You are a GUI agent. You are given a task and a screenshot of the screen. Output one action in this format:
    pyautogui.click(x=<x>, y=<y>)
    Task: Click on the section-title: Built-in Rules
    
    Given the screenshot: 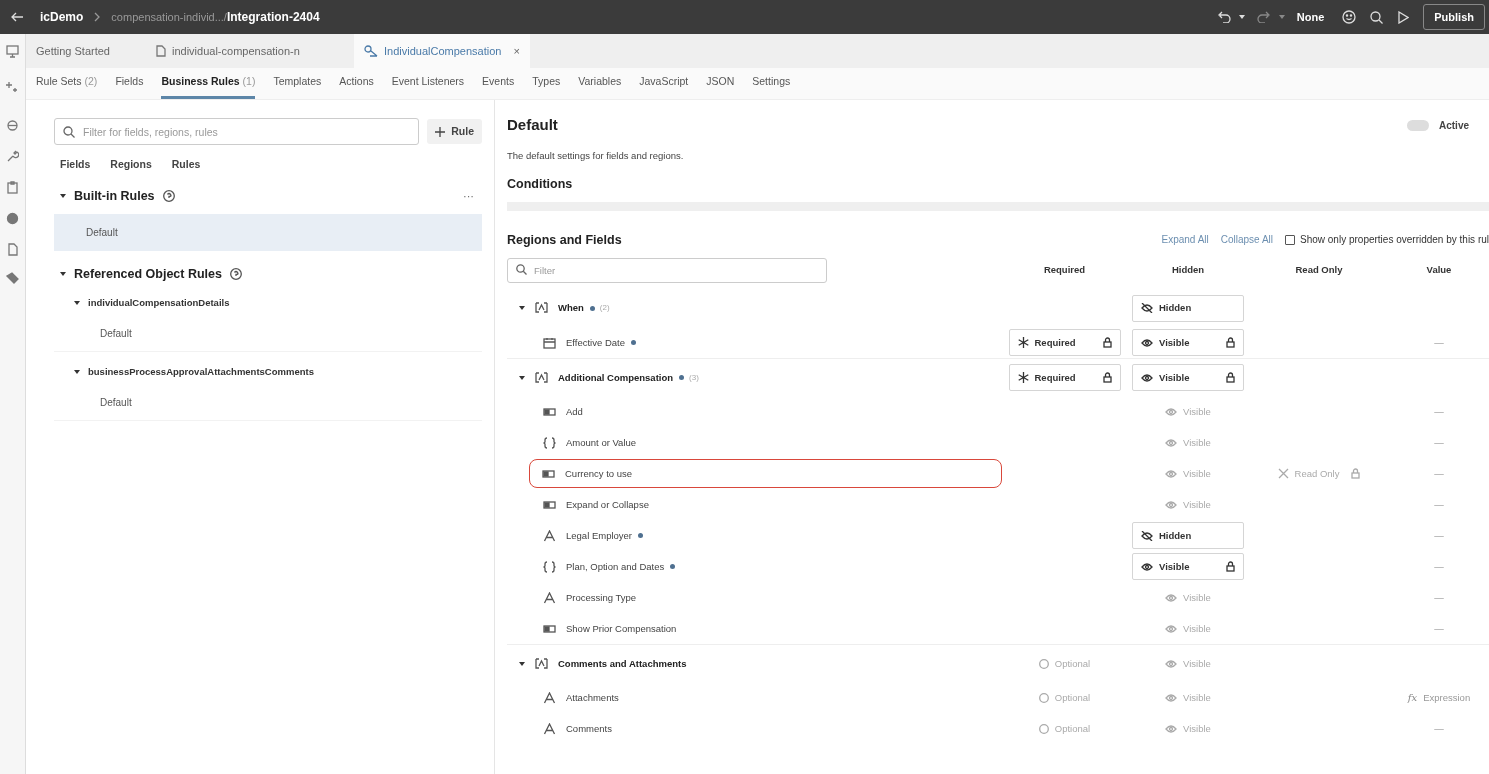 What is the action you would take?
    pyautogui.click(x=114, y=196)
    